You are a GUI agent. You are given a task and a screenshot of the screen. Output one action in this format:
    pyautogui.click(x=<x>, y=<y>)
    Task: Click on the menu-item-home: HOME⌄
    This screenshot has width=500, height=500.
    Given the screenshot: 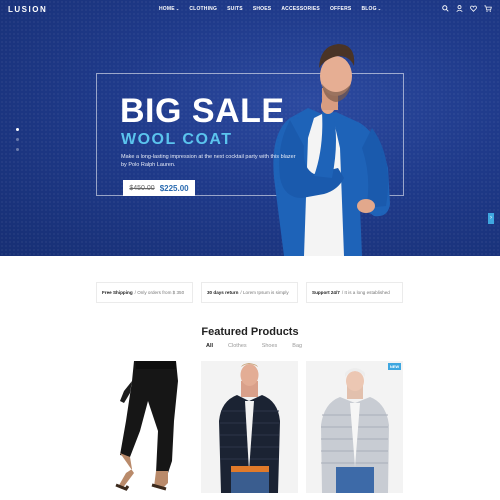 What is the action you would take?
    pyautogui.click(x=169, y=9)
    